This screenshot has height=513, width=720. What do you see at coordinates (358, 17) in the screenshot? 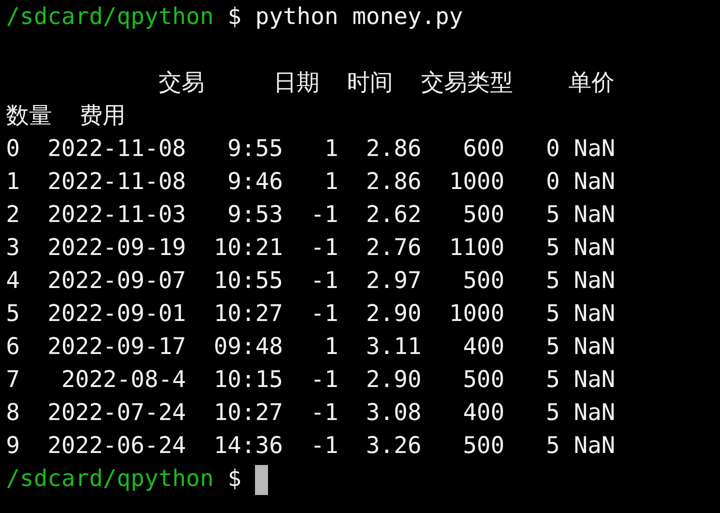
I see `command-text: python money.py` at bounding box center [358, 17].